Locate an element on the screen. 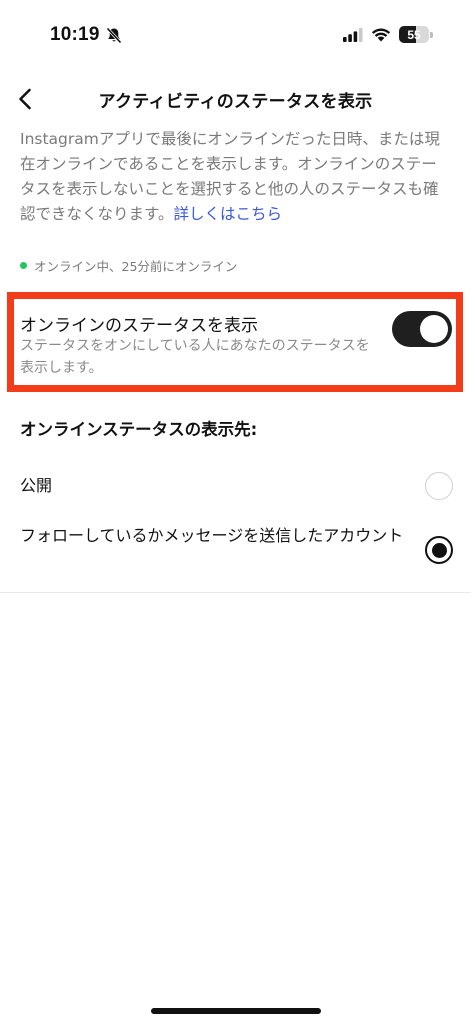  page-title: アクティビティのステータスを表示 is located at coordinates (235, 101).